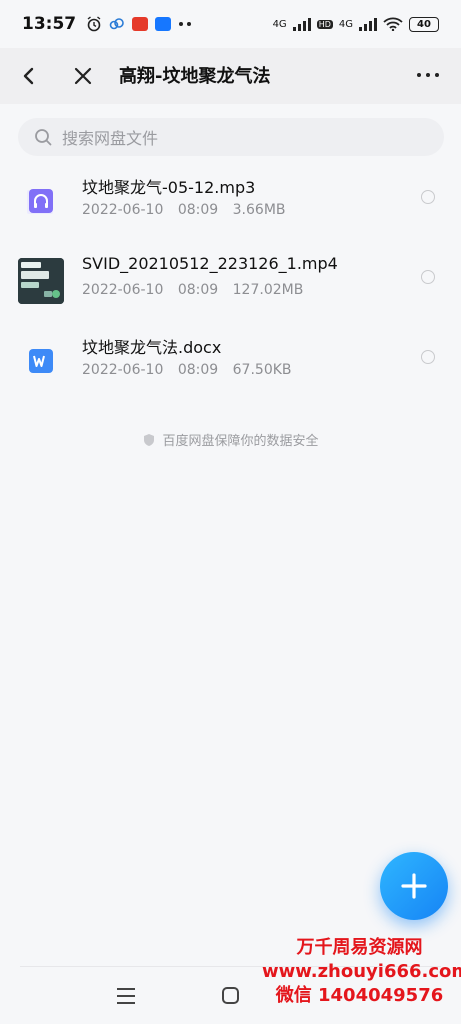 Image resolution: width=461 pixels, height=1024 pixels. I want to click on more-button, so click(428, 75).